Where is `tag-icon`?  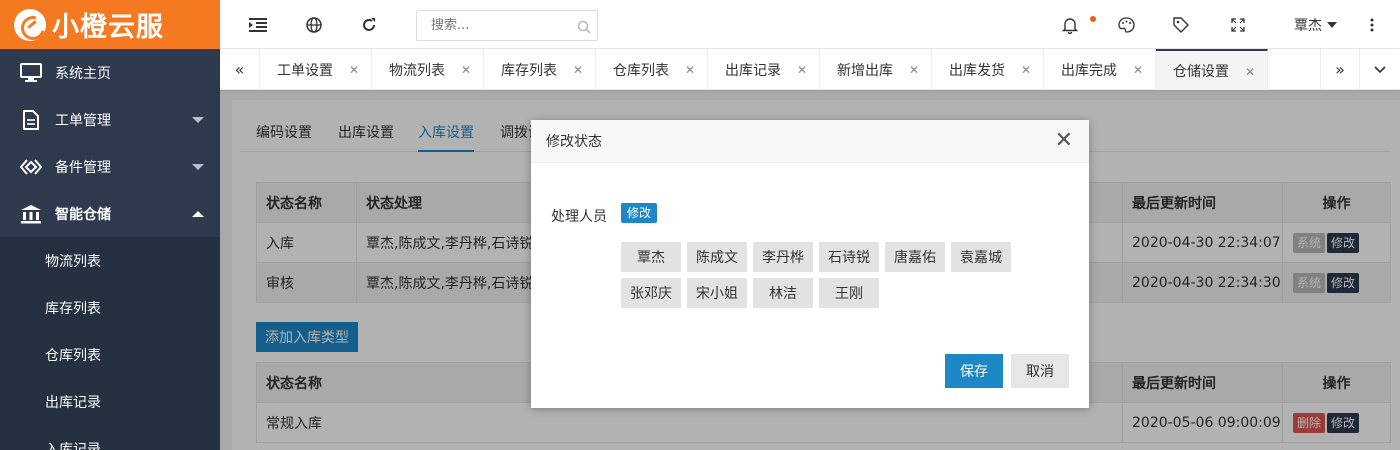 tag-icon is located at coordinates (1181, 25).